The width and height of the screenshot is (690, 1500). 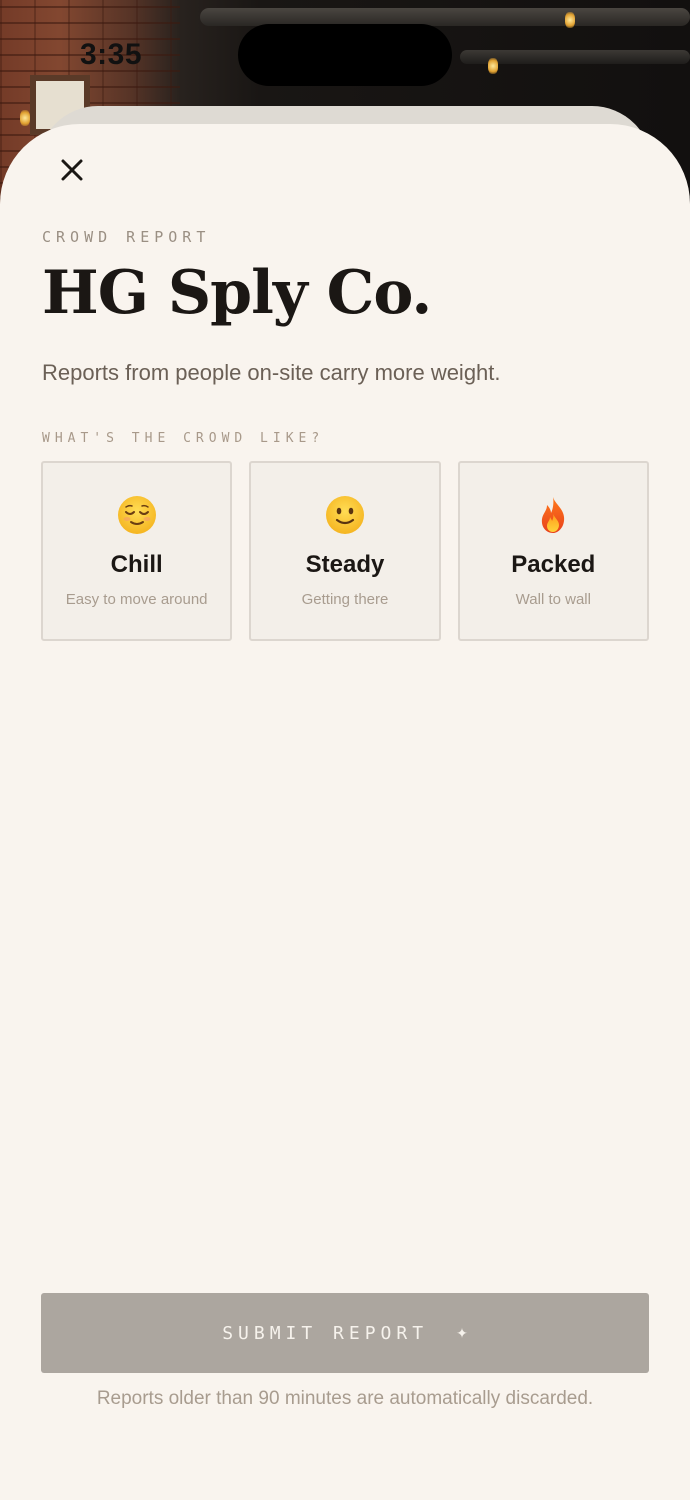 What do you see at coordinates (137, 515) in the screenshot?
I see `relieved-face-icon` at bounding box center [137, 515].